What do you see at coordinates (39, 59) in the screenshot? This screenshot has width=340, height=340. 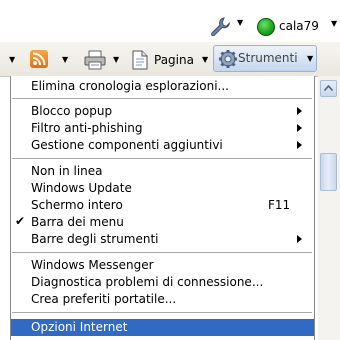 I see `feeds-icon` at bounding box center [39, 59].